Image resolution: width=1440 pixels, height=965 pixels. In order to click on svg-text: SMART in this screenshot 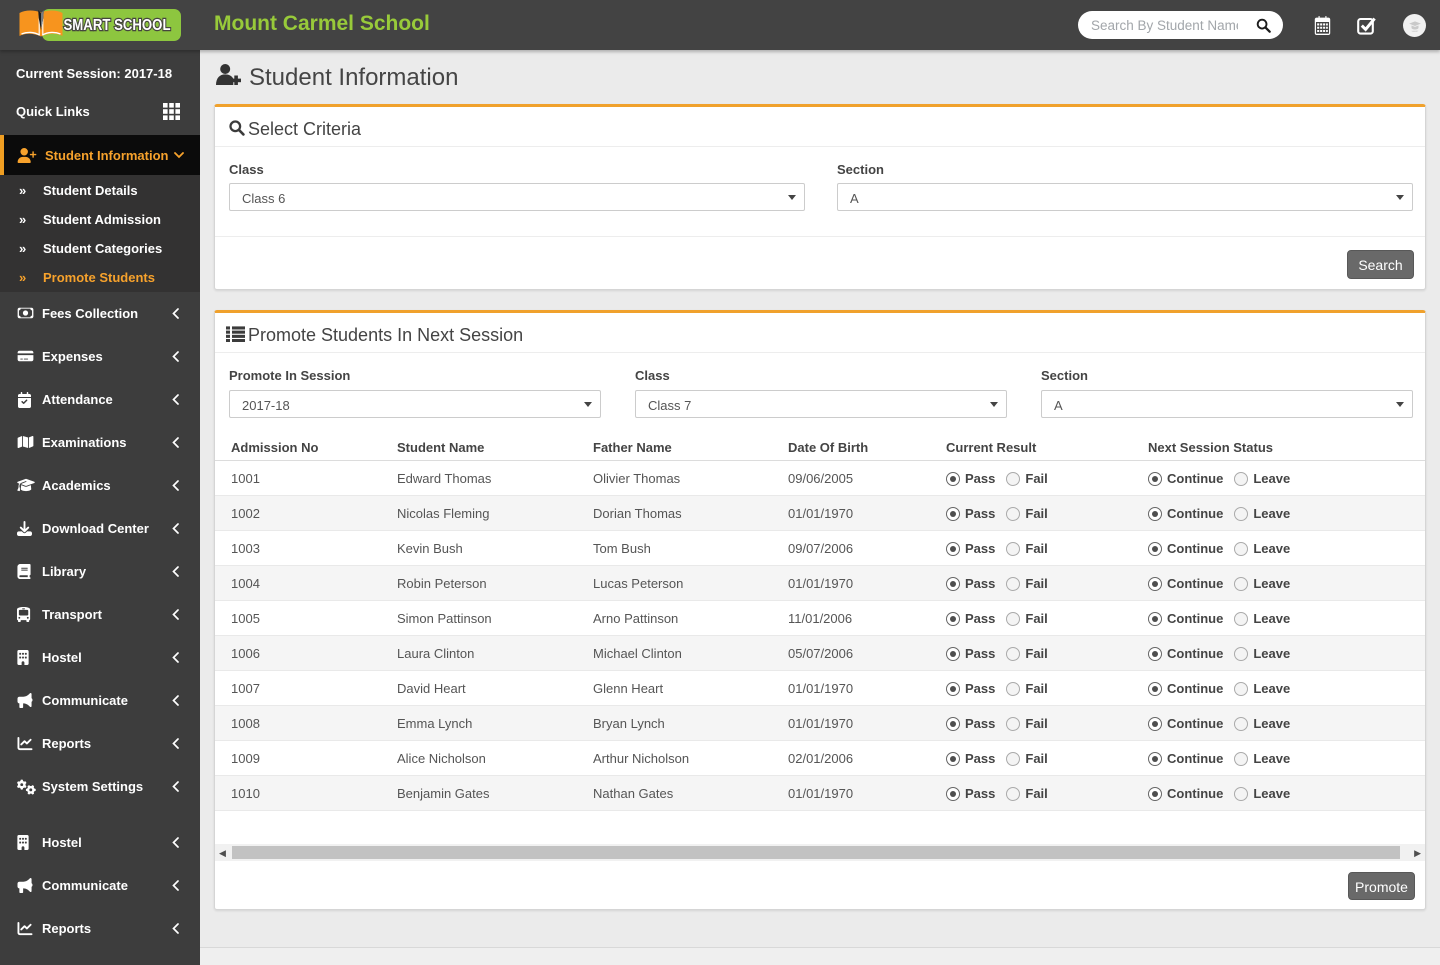, I will do `click(1416, 31)`.